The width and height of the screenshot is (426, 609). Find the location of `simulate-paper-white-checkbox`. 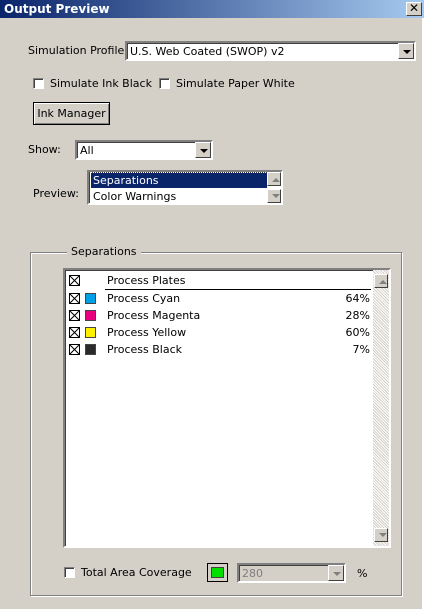

simulate-paper-white-checkbox is located at coordinates (164, 83).